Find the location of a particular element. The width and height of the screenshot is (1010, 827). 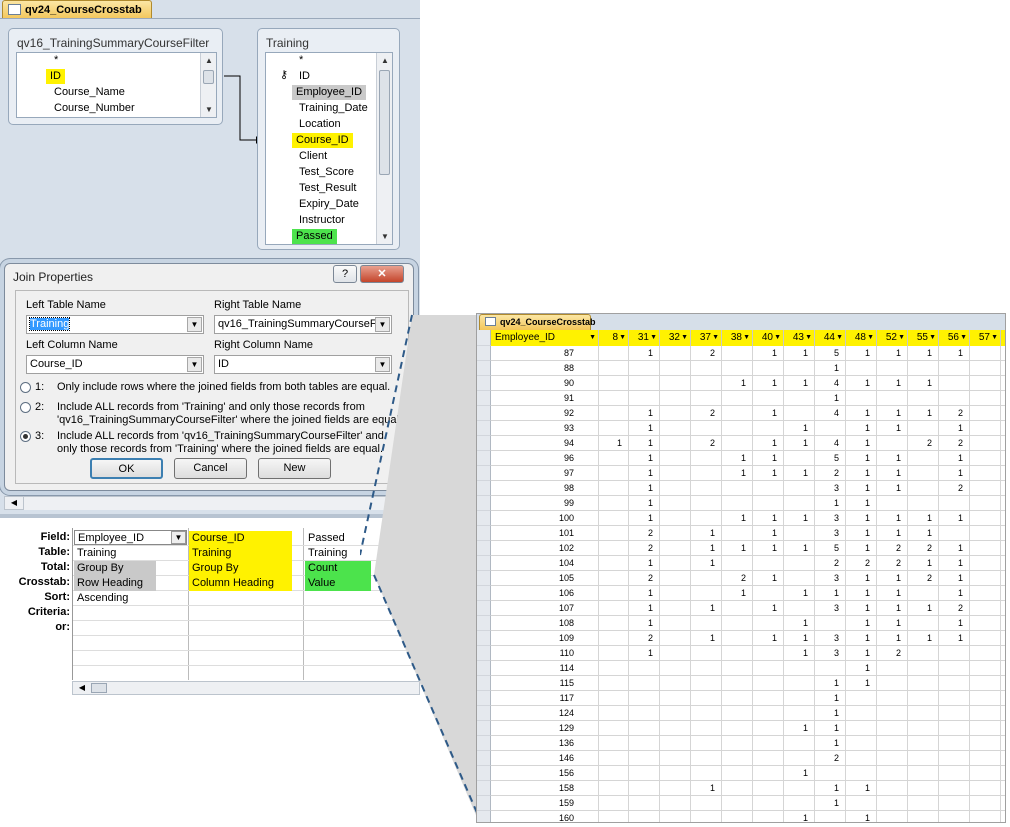

count-cell: 3 is located at coordinates (830, 533).